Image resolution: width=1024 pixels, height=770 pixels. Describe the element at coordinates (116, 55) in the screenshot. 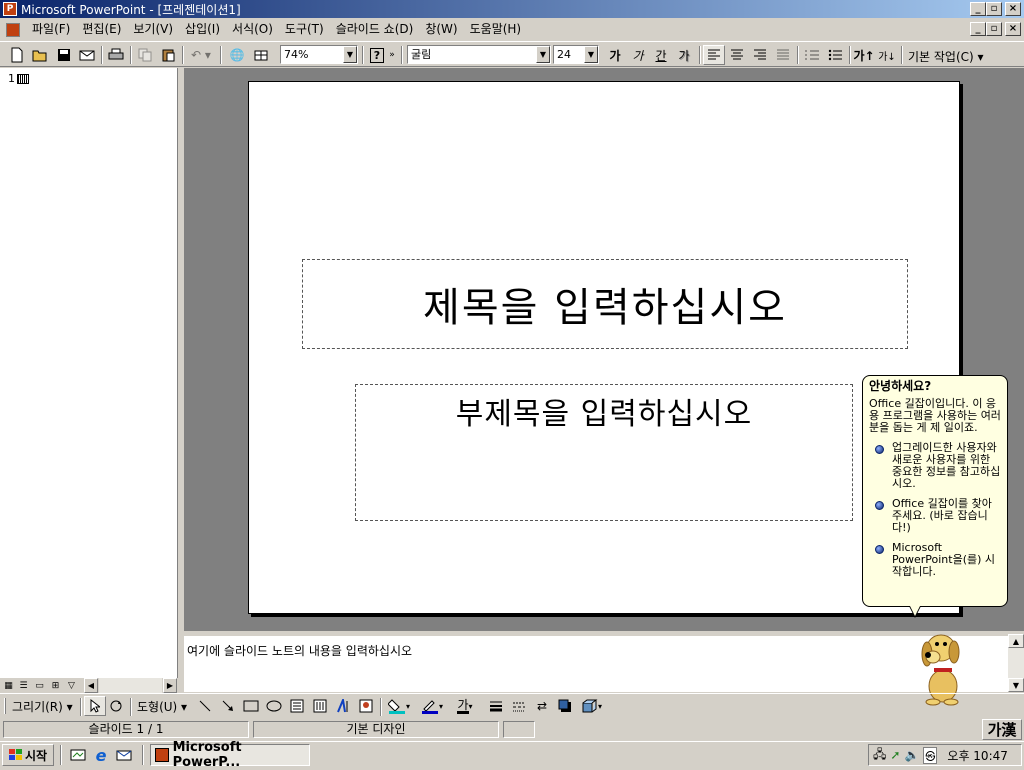

I see `print-icon` at that location.